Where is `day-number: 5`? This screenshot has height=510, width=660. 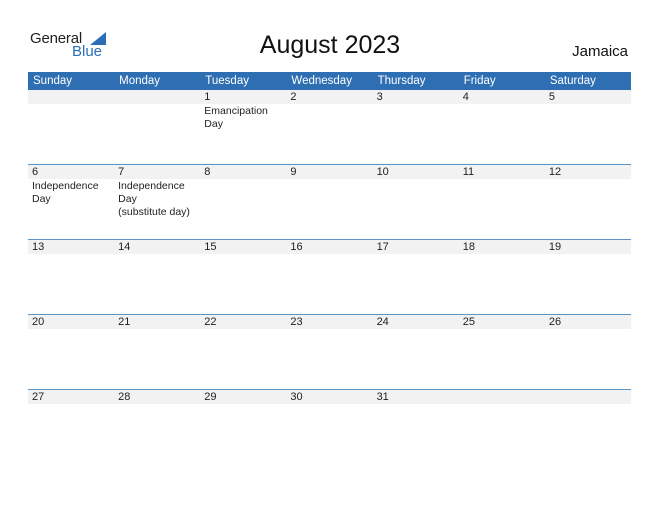
day-number: 5 is located at coordinates (551, 97).